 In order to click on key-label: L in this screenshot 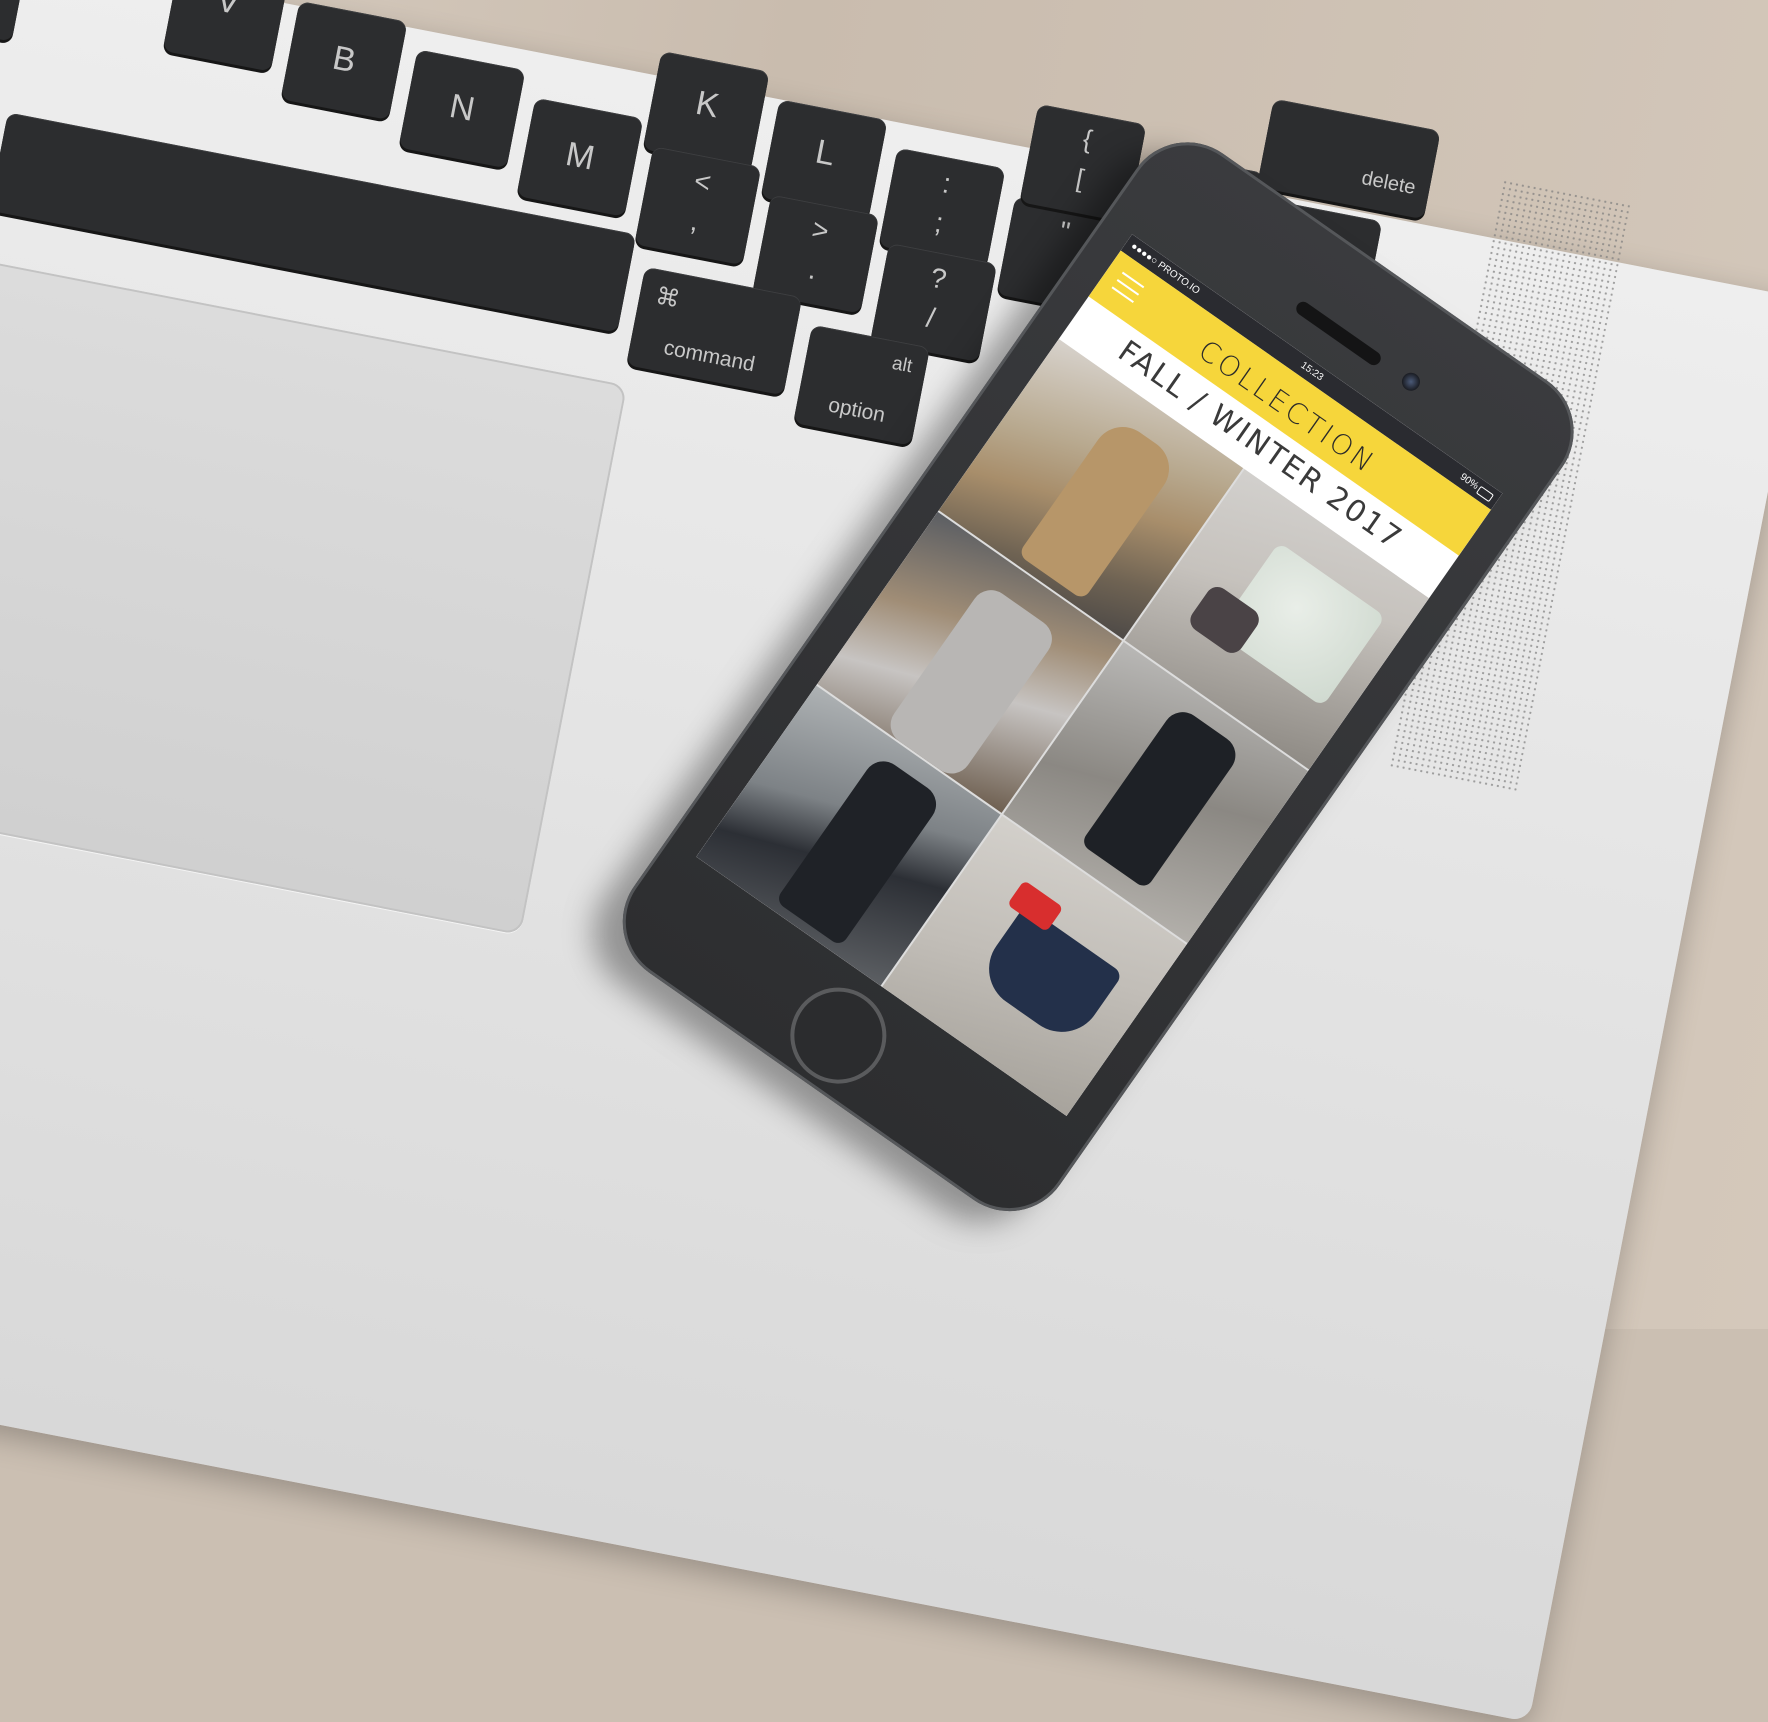, I will do `click(825, 153)`.